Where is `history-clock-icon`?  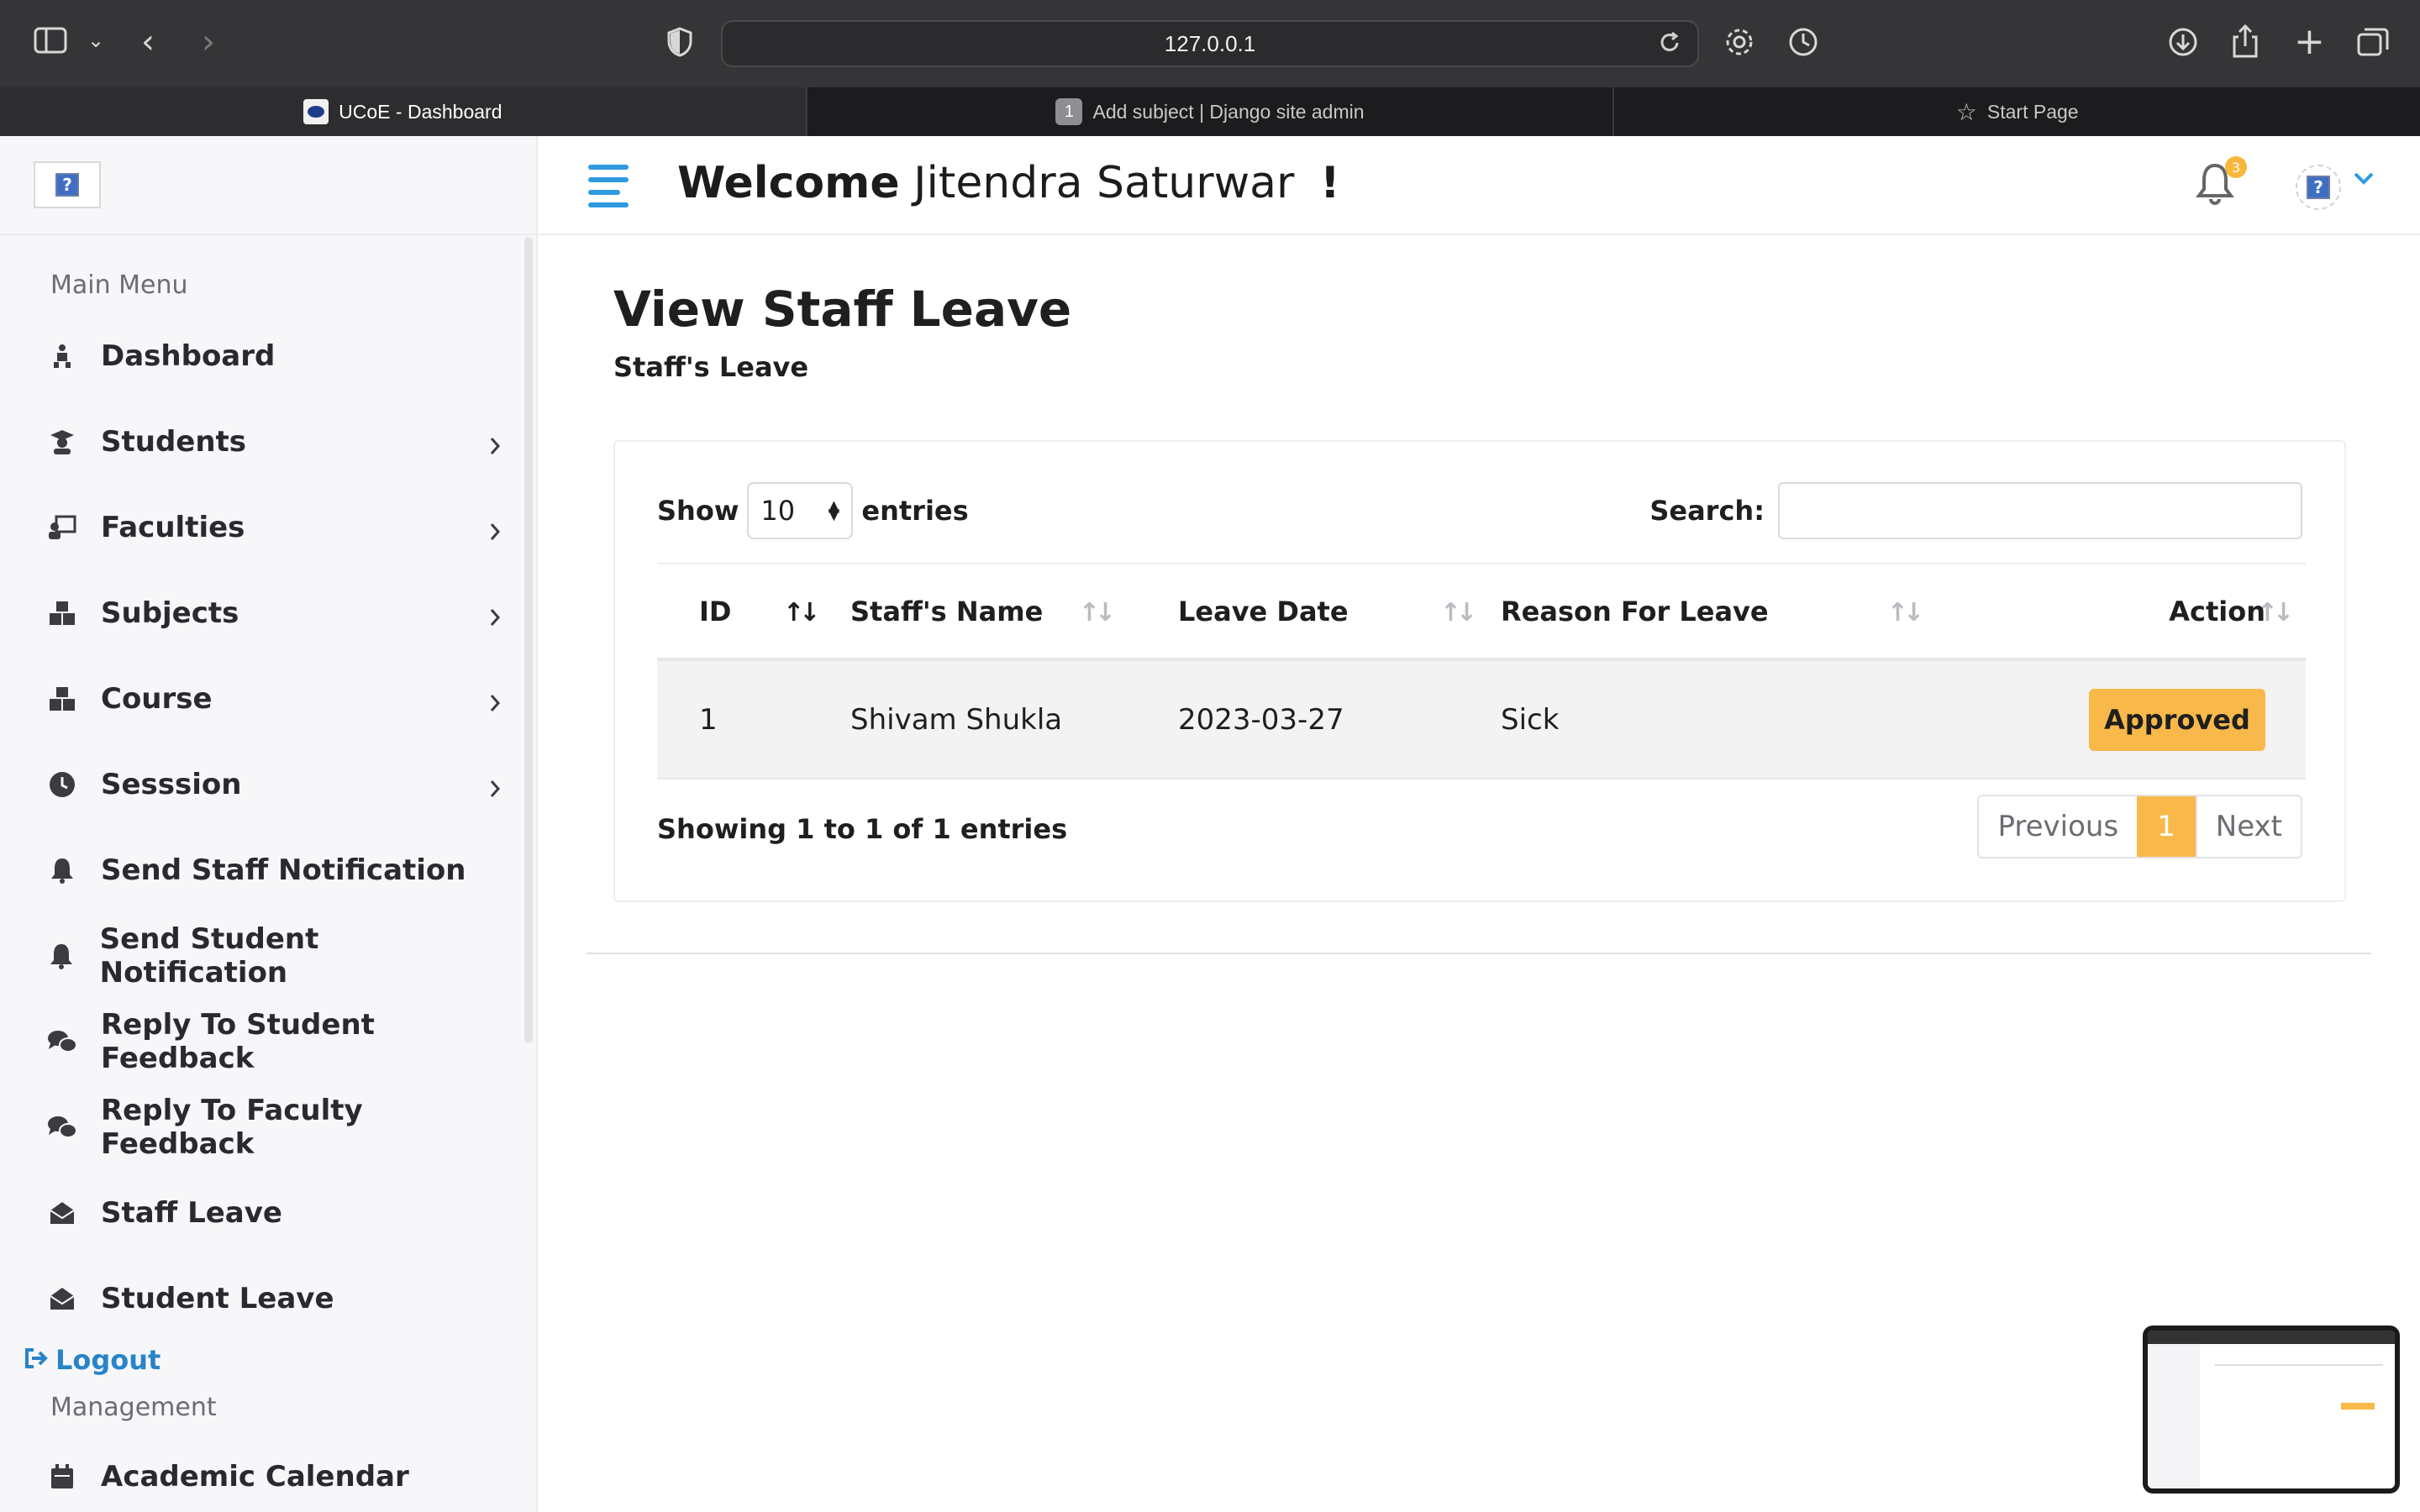 history-clock-icon is located at coordinates (1803, 42).